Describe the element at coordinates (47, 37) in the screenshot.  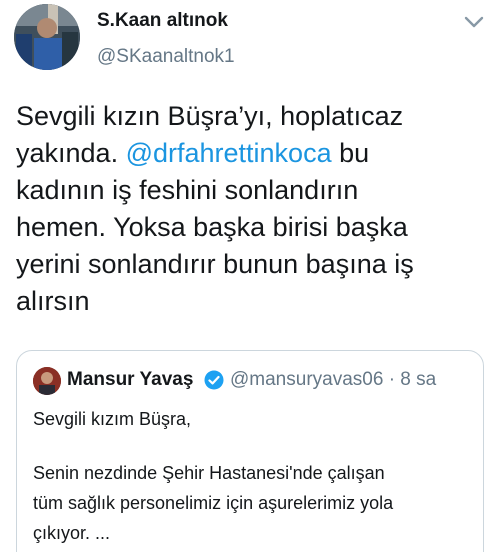
I see `author-avatar` at that location.